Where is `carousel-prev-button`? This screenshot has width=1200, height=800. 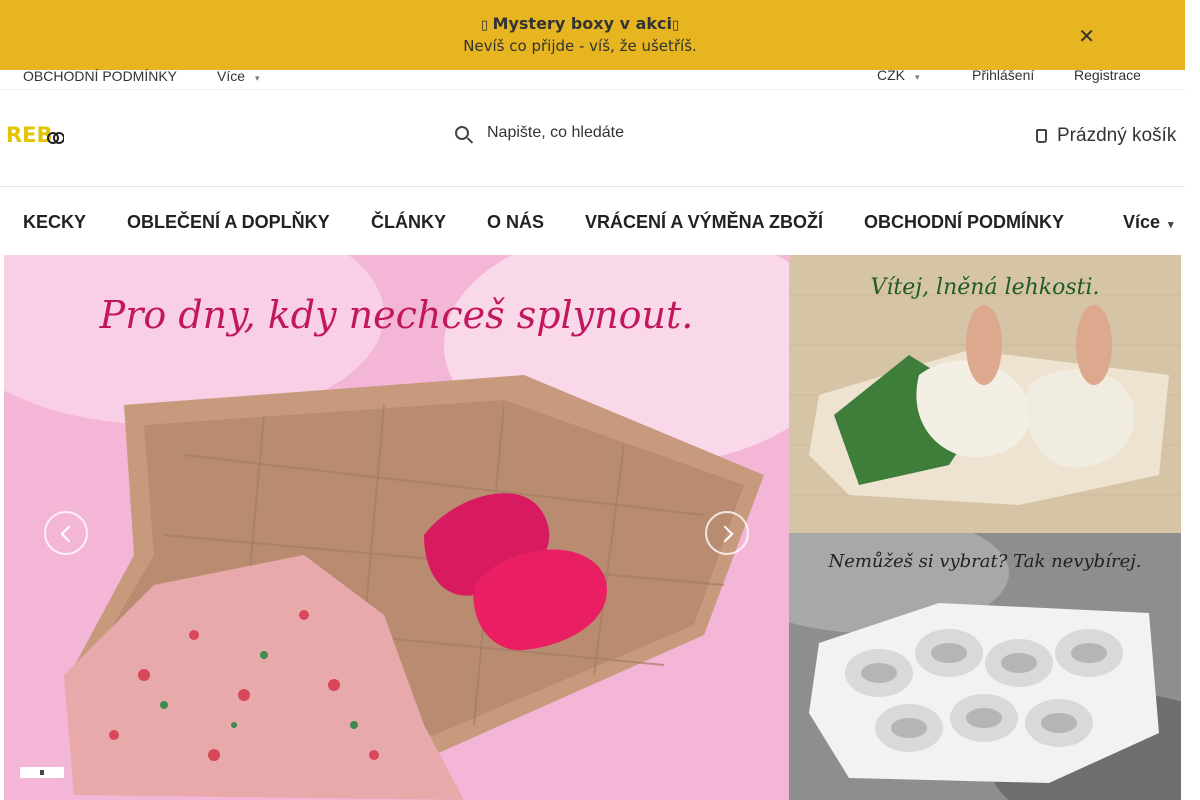 carousel-prev-button is located at coordinates (66, 533).